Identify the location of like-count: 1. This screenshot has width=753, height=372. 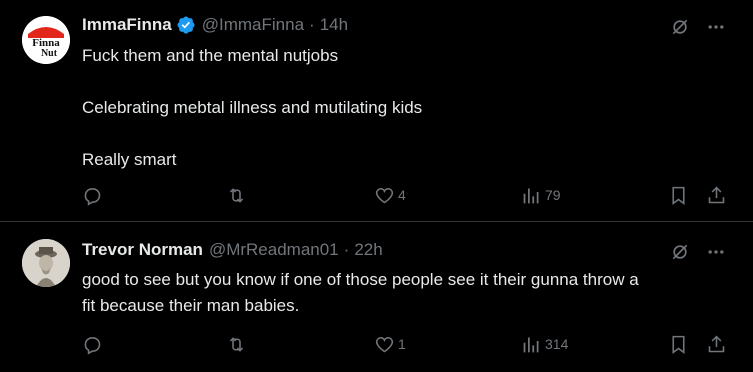
(402, 344).